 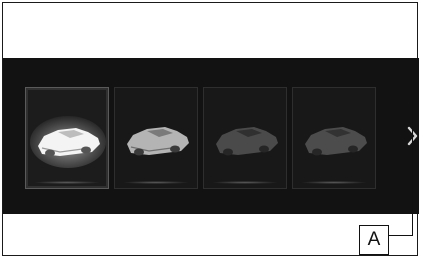 I want to click on callout-label: A, so click(x=374, y=240).